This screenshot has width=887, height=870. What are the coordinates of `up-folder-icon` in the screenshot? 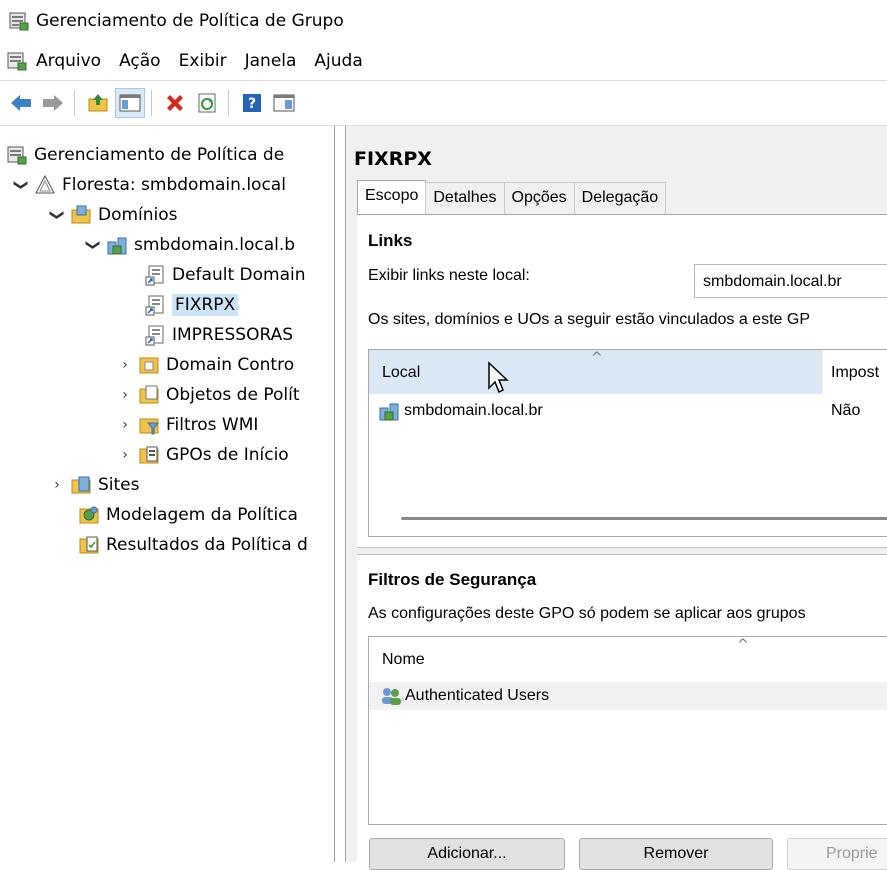 It's located at (98, 103).